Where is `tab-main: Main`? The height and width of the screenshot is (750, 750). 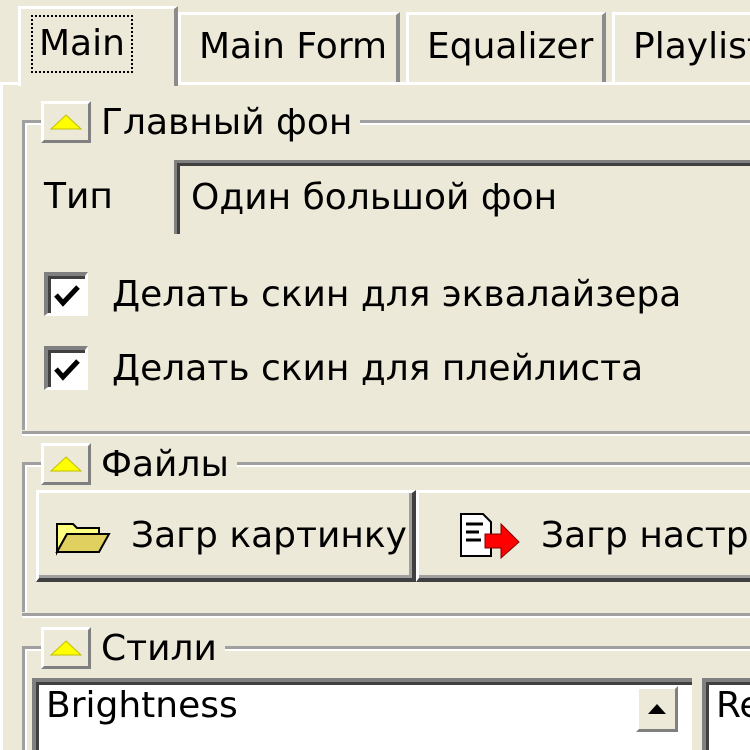 tab-main: Main is located at coordinates (98, 46).